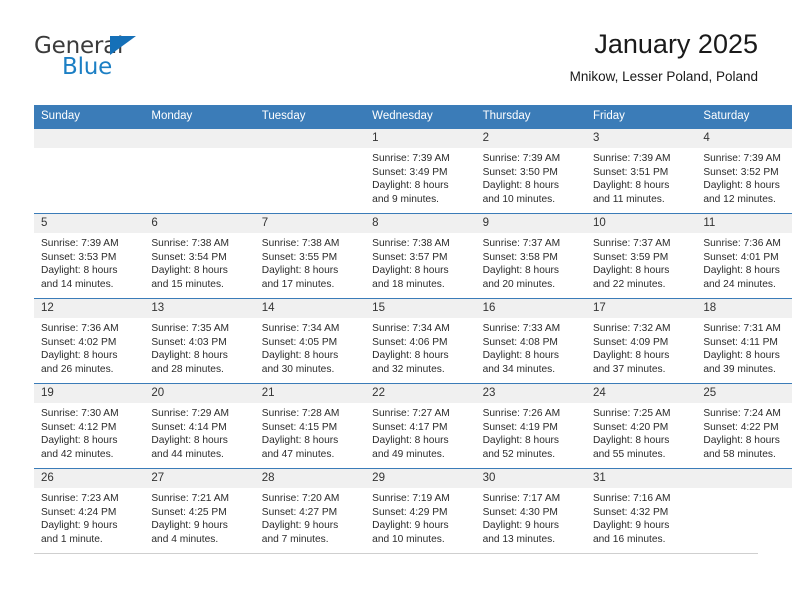 The height and width of the screenshot is (612, 792). Describe the element at coordinates (300, 413) in the screenshot. I see `sunrise-text: Sunrise: 7:28 AM` at that location.